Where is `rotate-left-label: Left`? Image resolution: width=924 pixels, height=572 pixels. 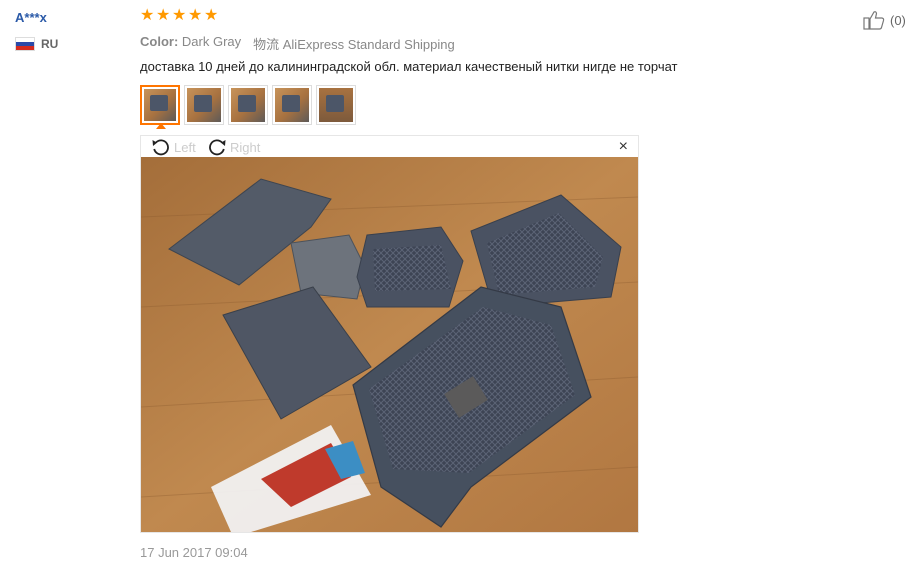
rotate-left-label: Left is located at coordinates (185, 147).